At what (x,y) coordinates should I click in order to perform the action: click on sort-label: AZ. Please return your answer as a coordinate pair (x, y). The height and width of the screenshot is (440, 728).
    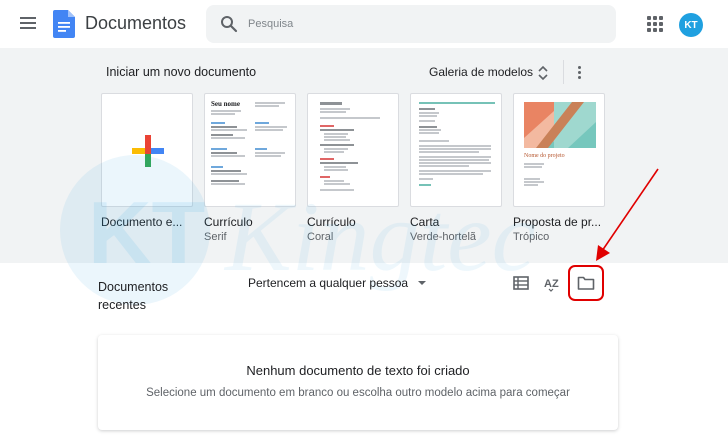
    Looking at the image, I should click on (551, 284).